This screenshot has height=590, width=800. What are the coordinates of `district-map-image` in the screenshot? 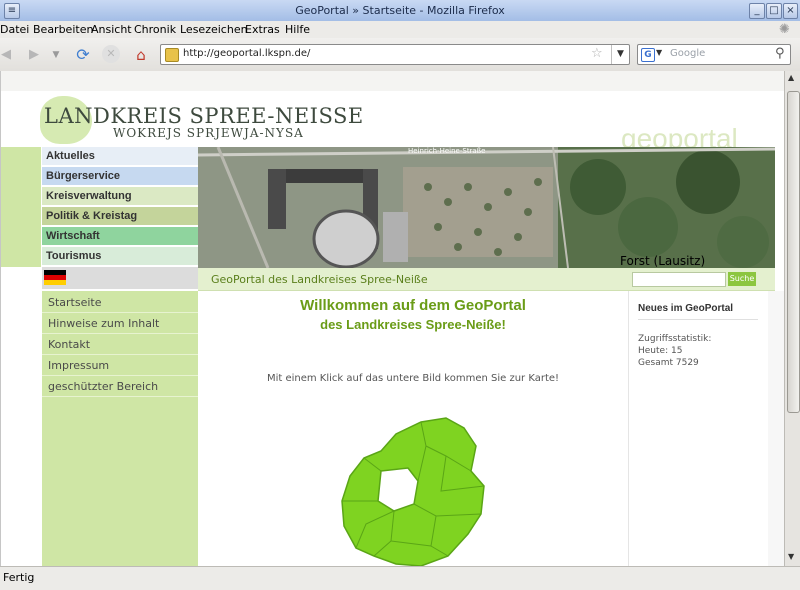 It's located at (413, 492).